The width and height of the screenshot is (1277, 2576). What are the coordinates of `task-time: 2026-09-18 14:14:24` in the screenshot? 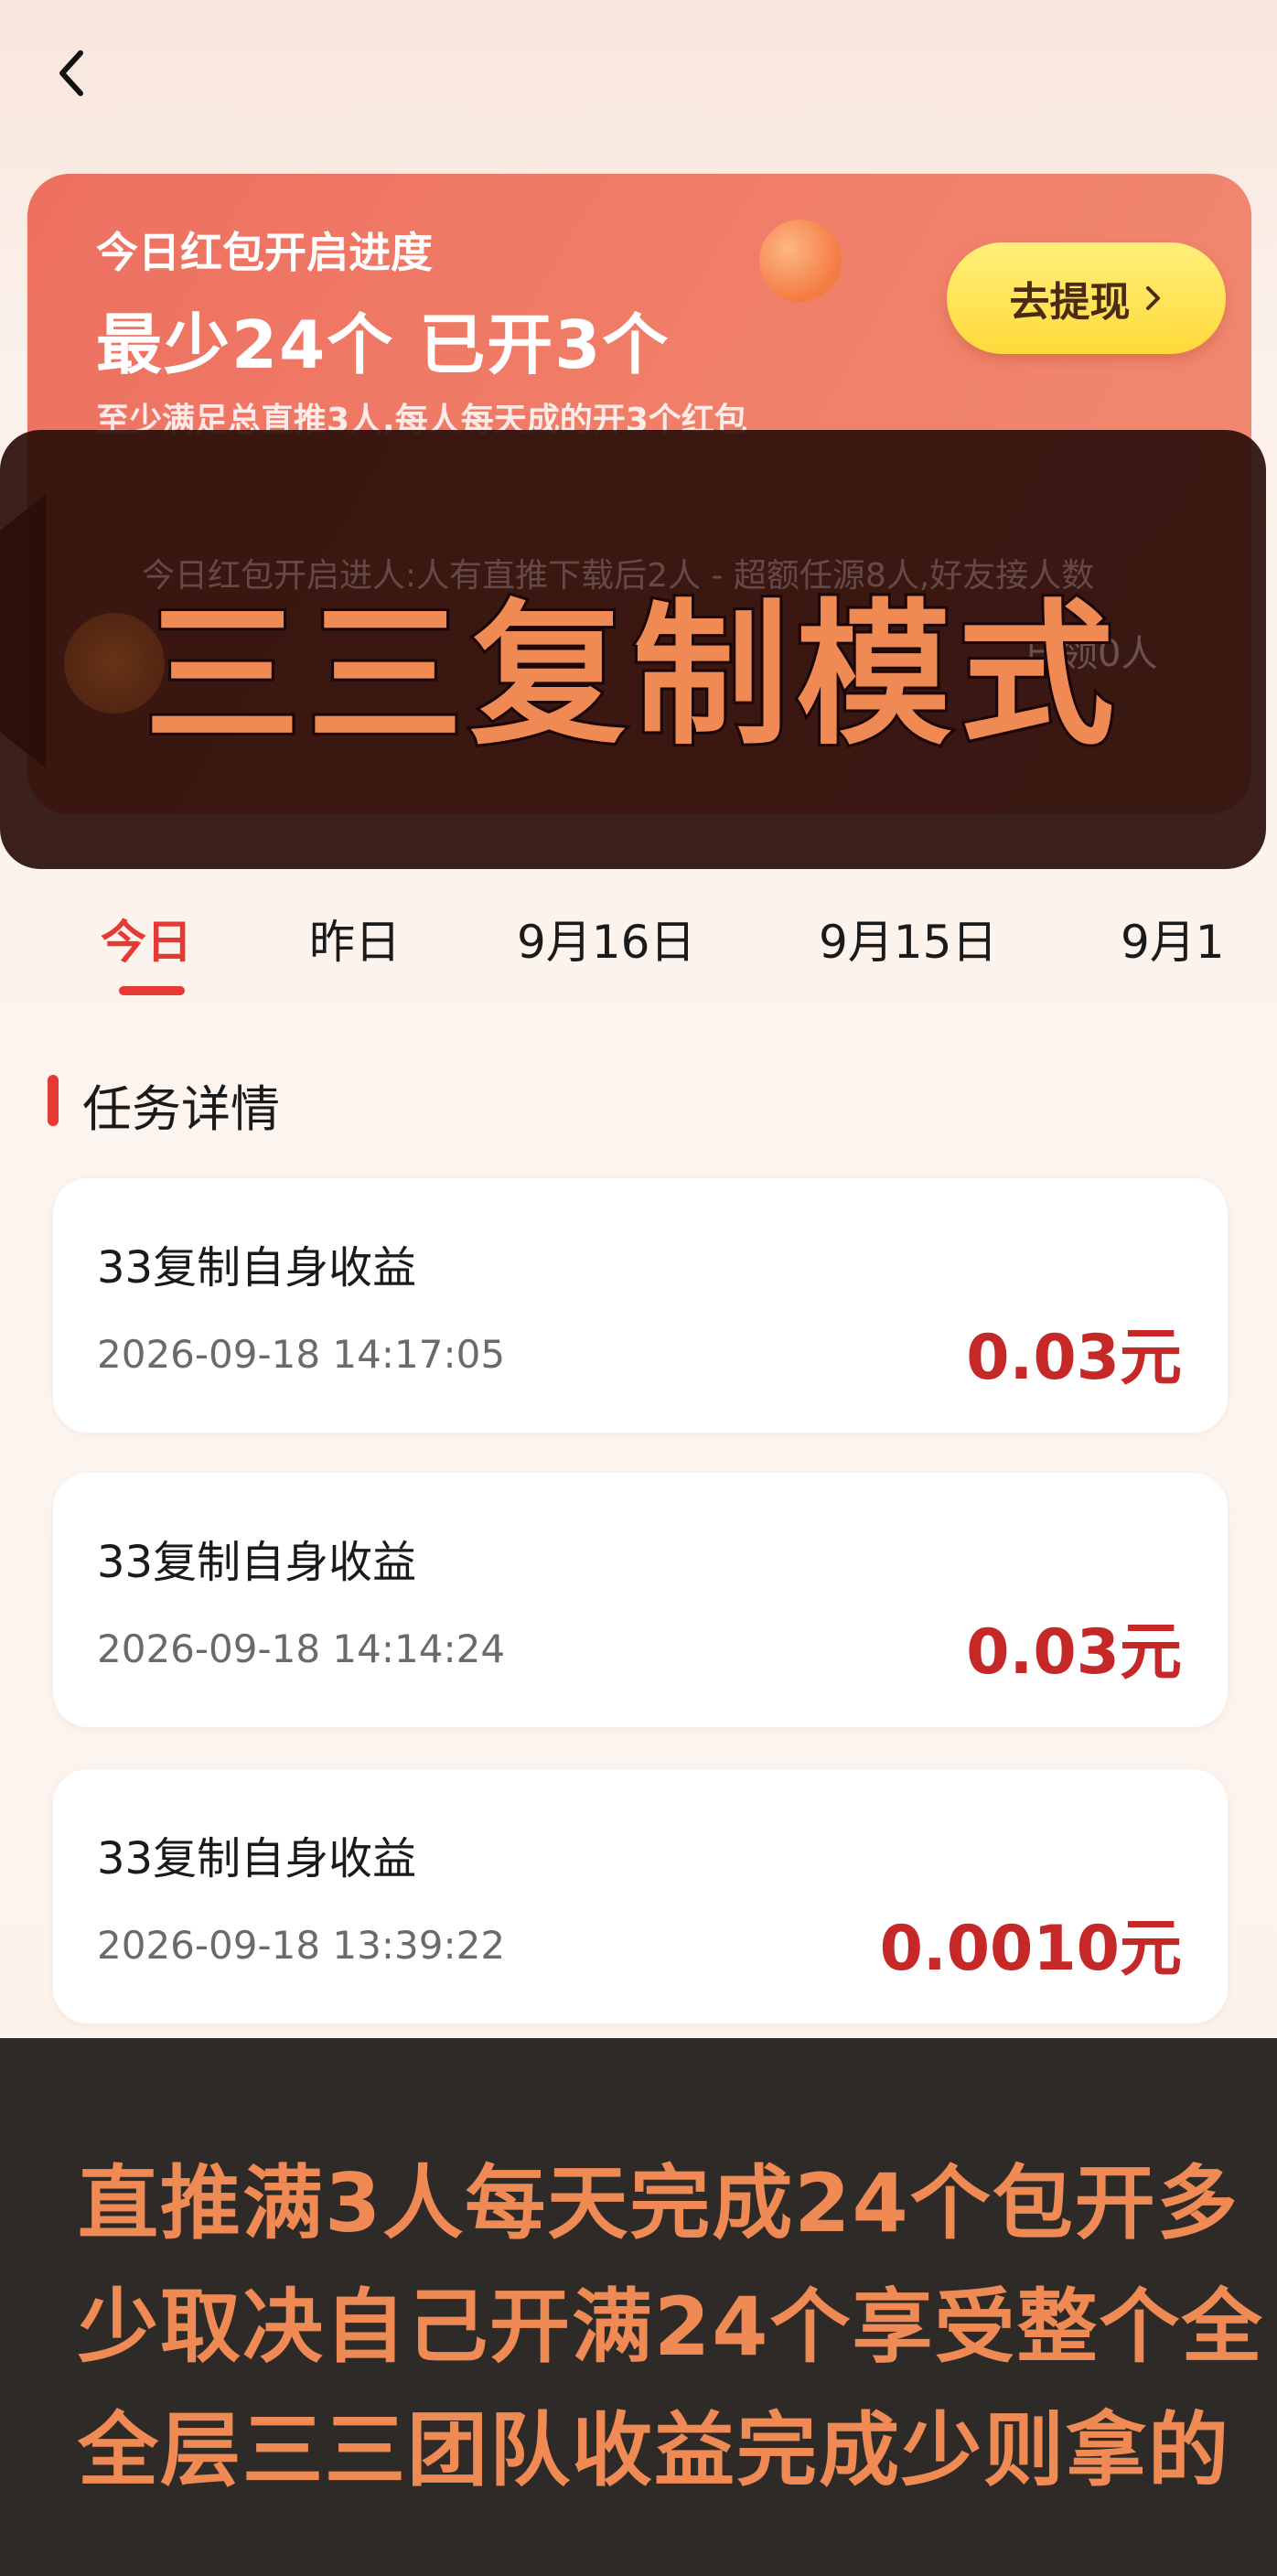 It's located at (301, 1649).